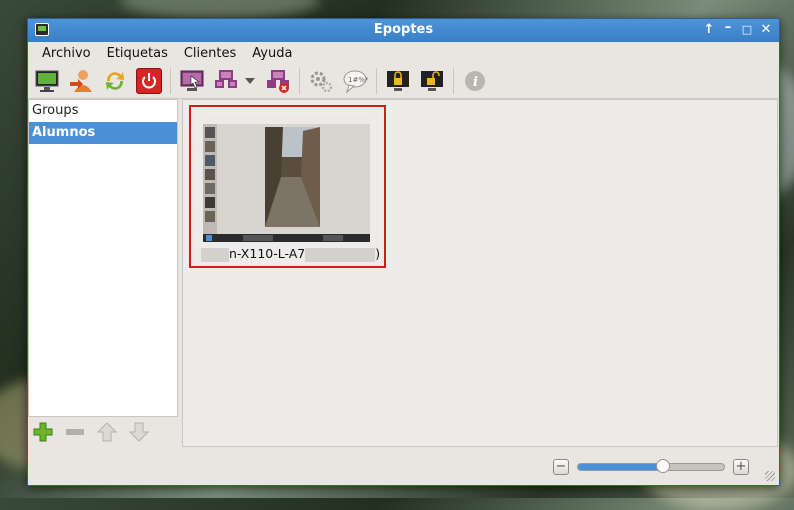  I want to click on stop-broadcast-icon, so click(278, 81).